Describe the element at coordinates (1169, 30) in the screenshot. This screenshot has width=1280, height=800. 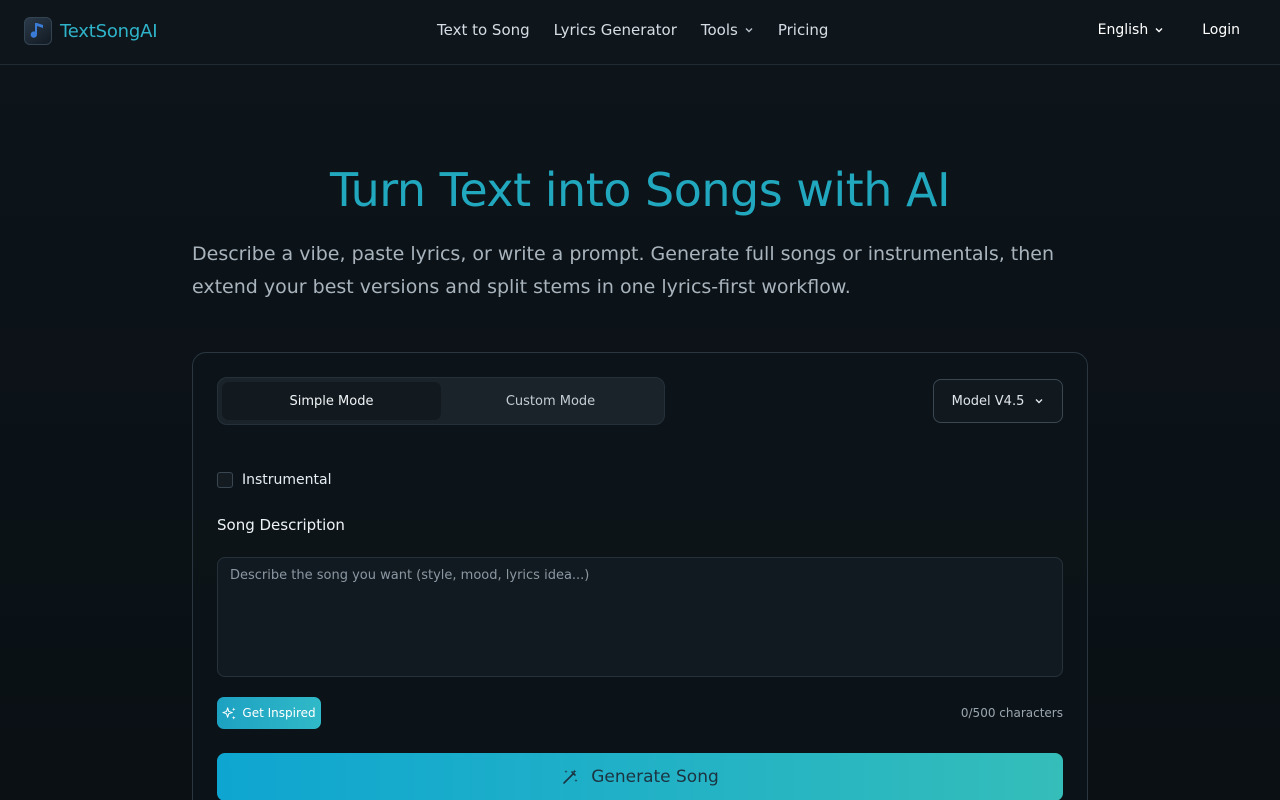
I see `nav-right: English Login` at that location.